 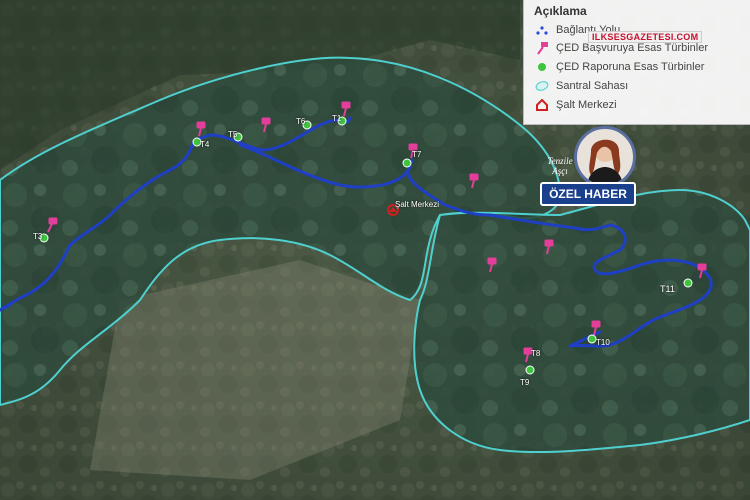 I want to click on road-dots-icon, so click(x=542, y=30).